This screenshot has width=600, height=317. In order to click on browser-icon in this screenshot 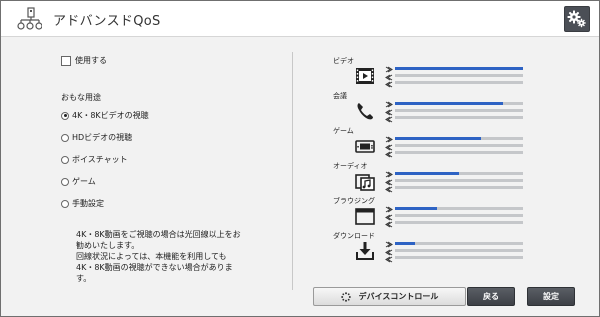, I will do `click(365, 216)`.